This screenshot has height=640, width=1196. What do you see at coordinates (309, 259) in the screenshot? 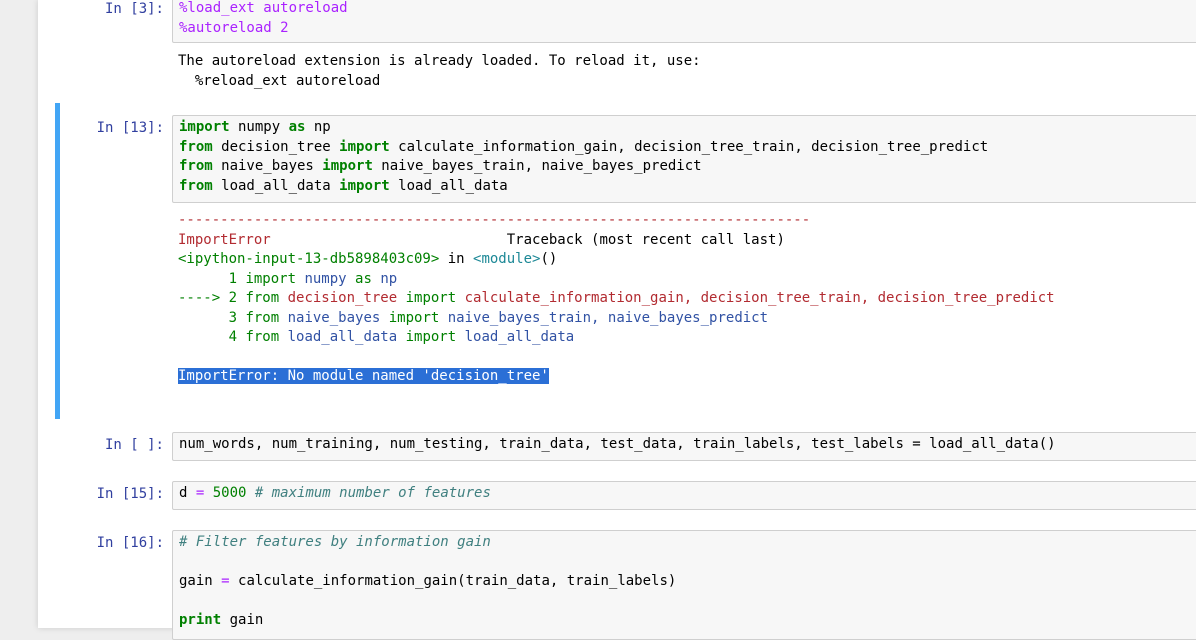
I see `input-ref: <ipython-input-13-db5898403c09>` at bounding box center [309, 259].